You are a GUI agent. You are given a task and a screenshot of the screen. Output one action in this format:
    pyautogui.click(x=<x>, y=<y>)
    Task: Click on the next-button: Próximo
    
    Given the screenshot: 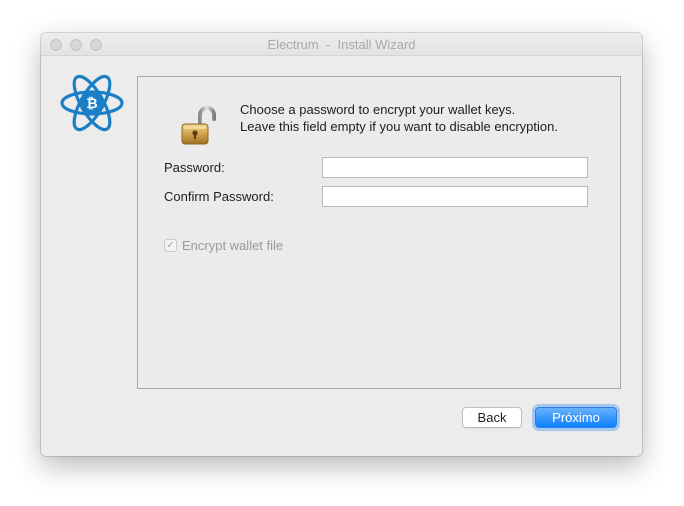 What is the action you would take?
    pyautogui.click(x=576, y=417)
    